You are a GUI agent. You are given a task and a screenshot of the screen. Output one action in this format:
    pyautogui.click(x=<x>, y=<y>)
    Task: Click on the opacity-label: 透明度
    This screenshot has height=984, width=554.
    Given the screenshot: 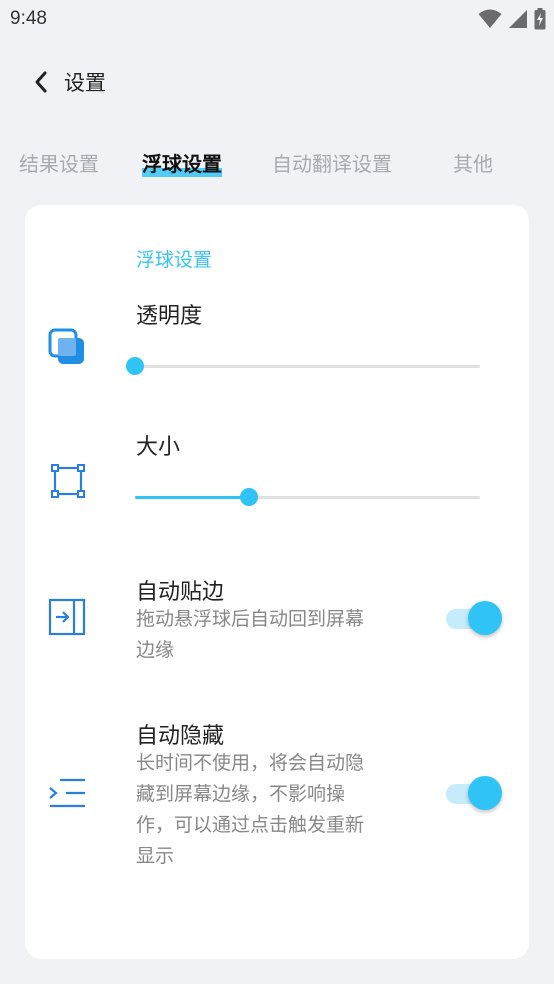 What is the action you would take?
    pyautogui.click(x=169, y=316)
    